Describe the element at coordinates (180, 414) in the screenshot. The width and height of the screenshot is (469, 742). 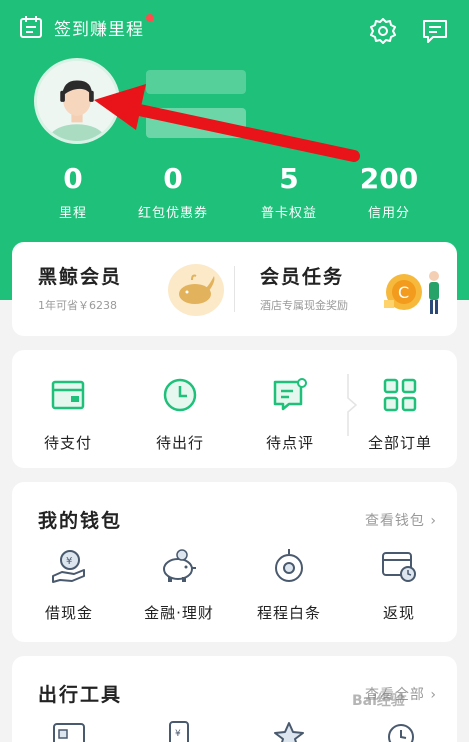
I see `order-pending-travel: 待出行` at that location.